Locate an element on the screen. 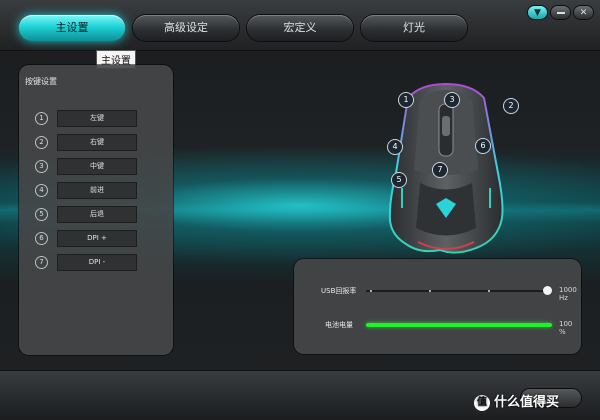  mouse-callout-2: 2 is located at coordinates (511, 106).